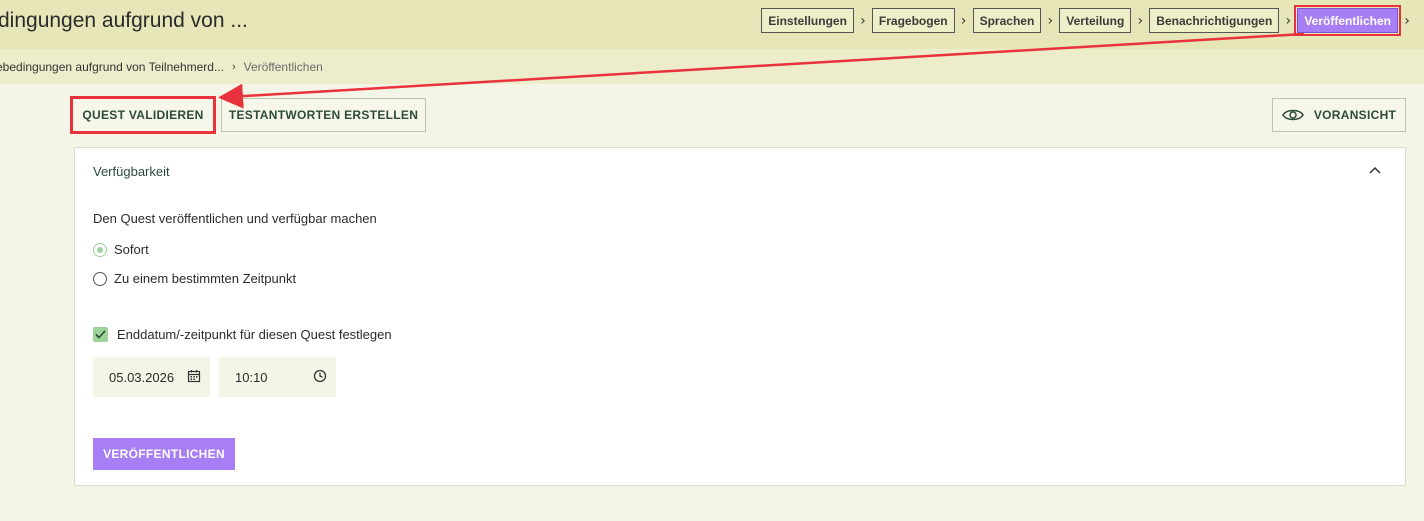 This screenshot has height=521, width=1424. I want to click on radio-scheduled, so click(100, 278).